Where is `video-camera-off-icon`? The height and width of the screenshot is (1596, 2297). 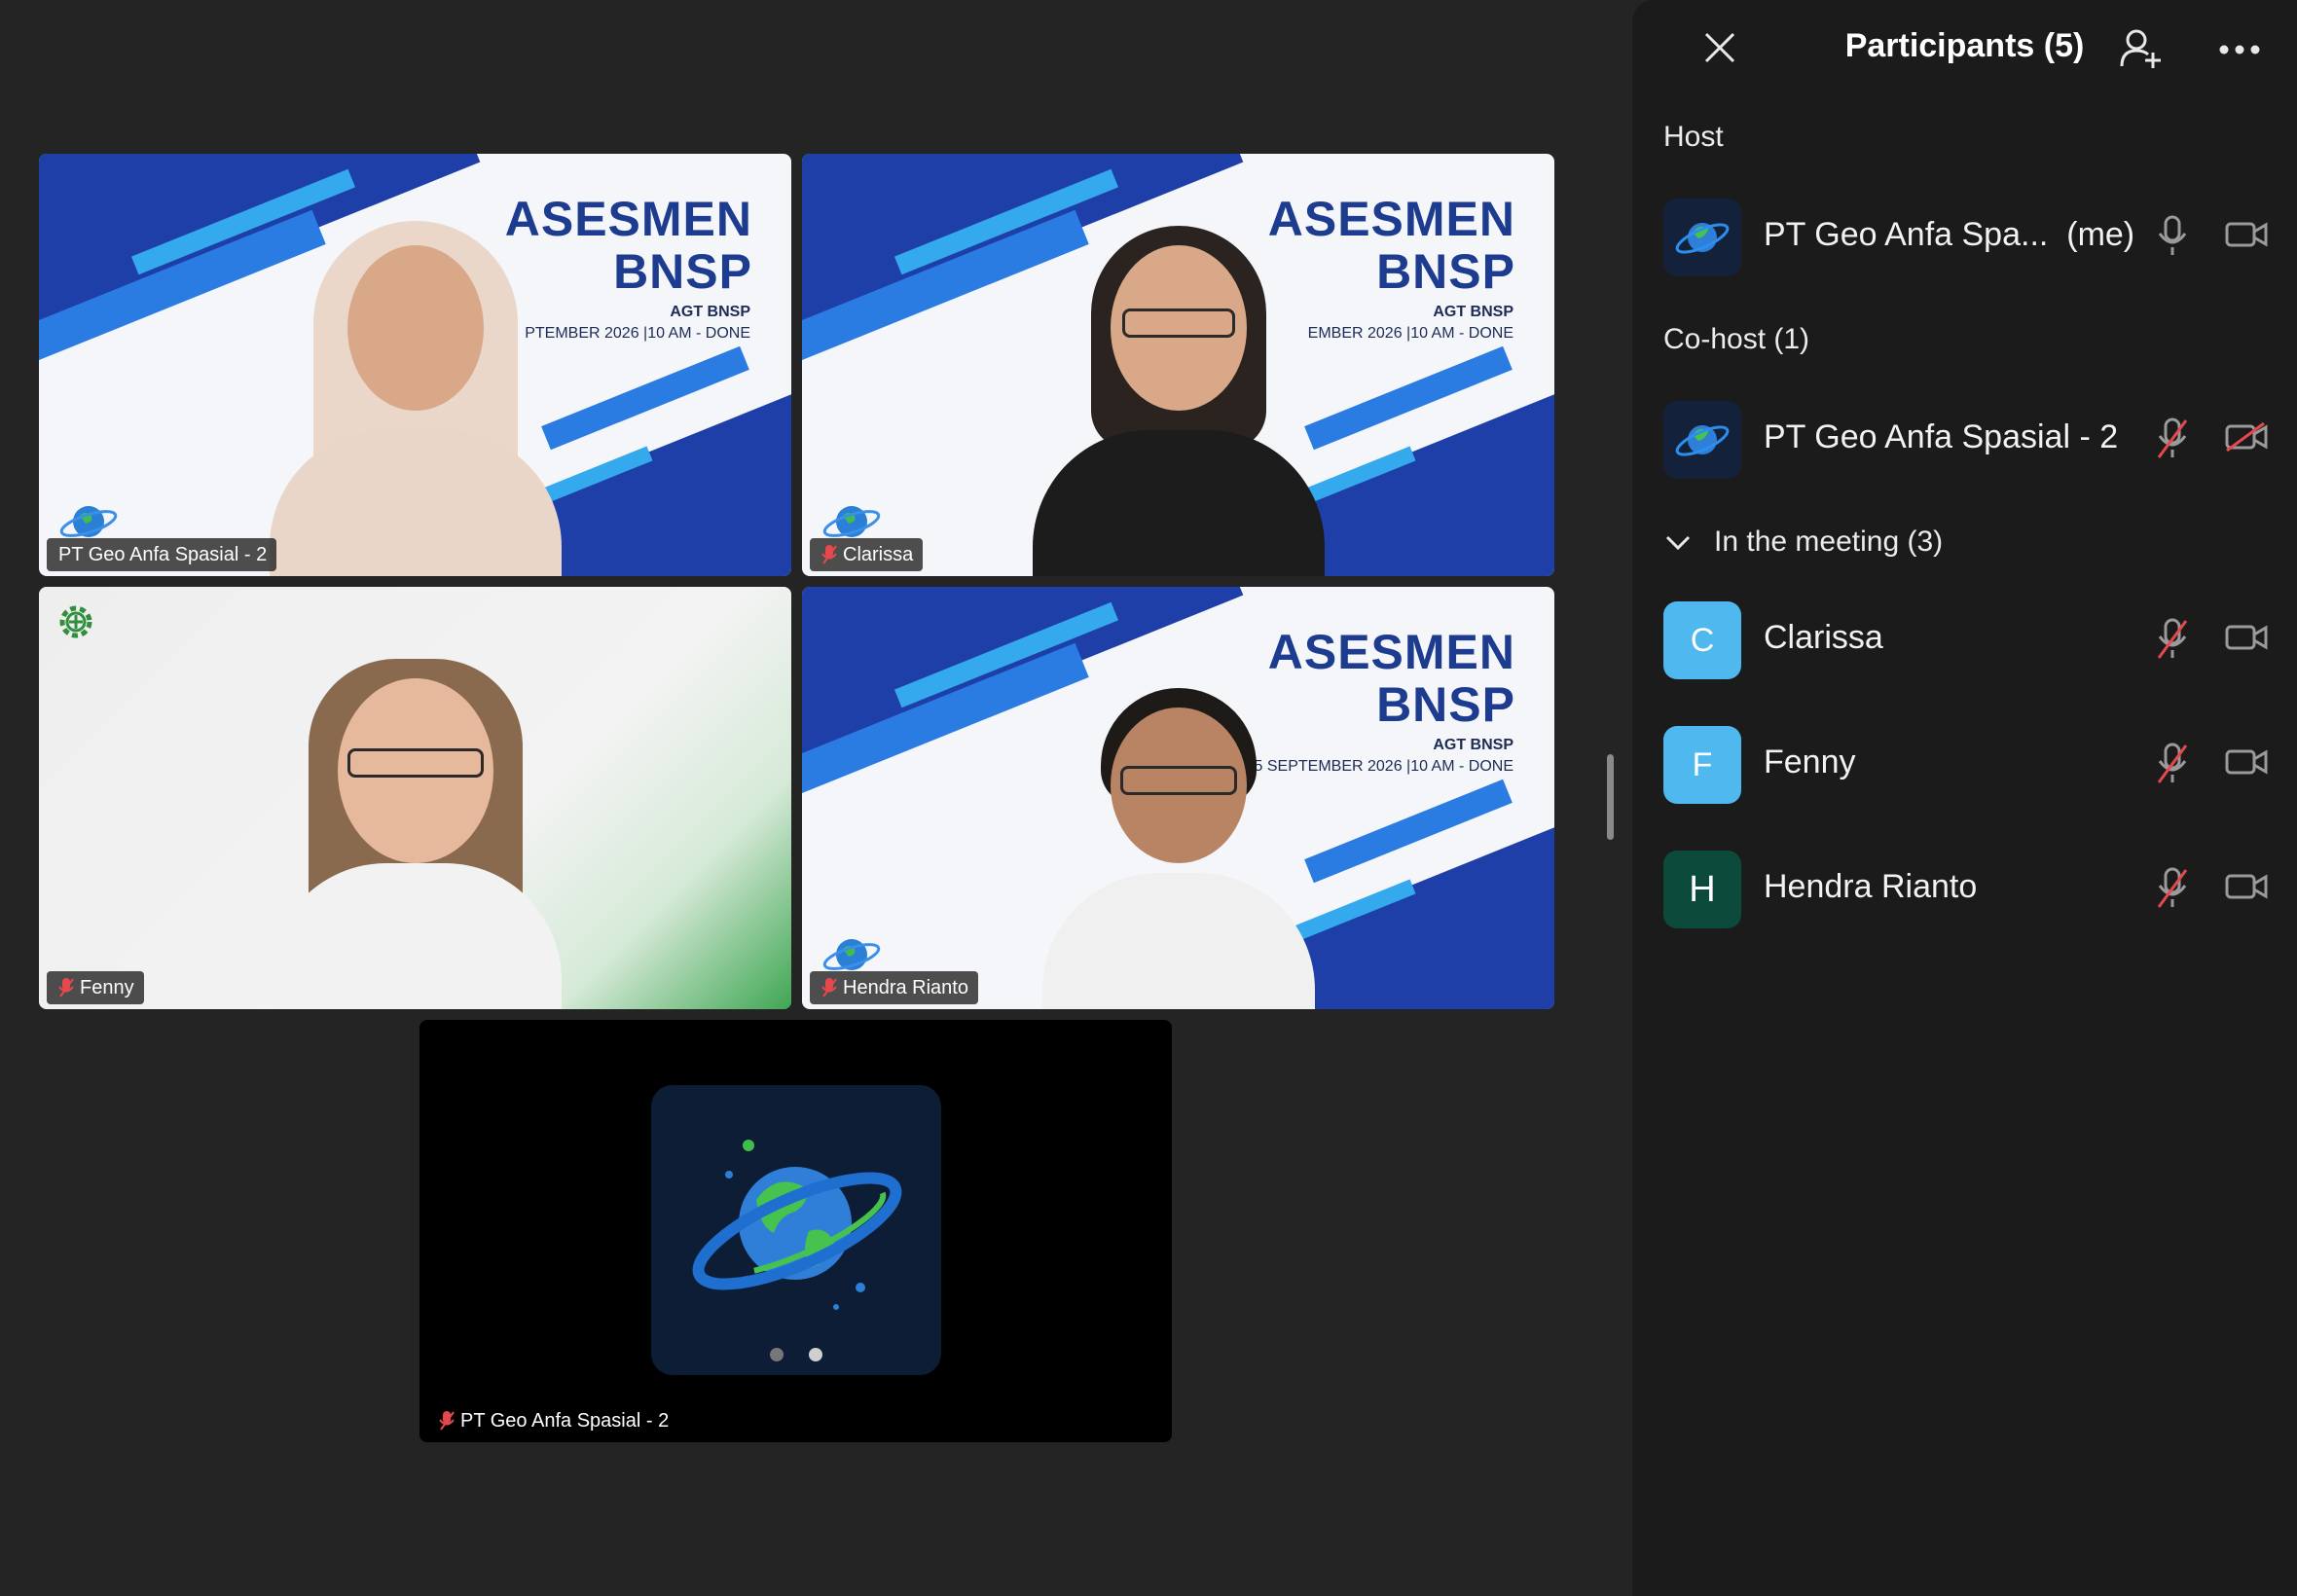
video-camera-off-icon is located at coordinates (2246, 437).